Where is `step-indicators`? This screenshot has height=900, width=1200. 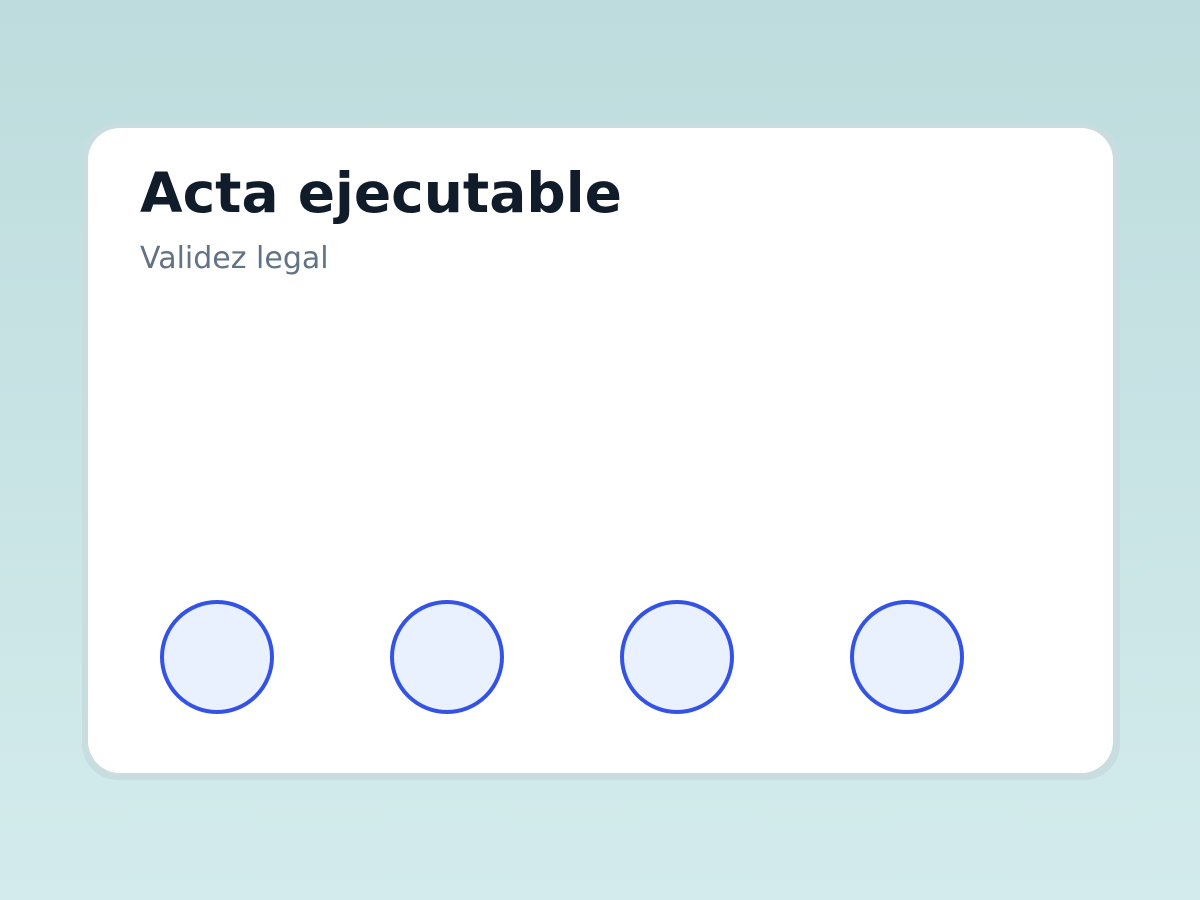 step-indicators is located at coordinates (610, 660).